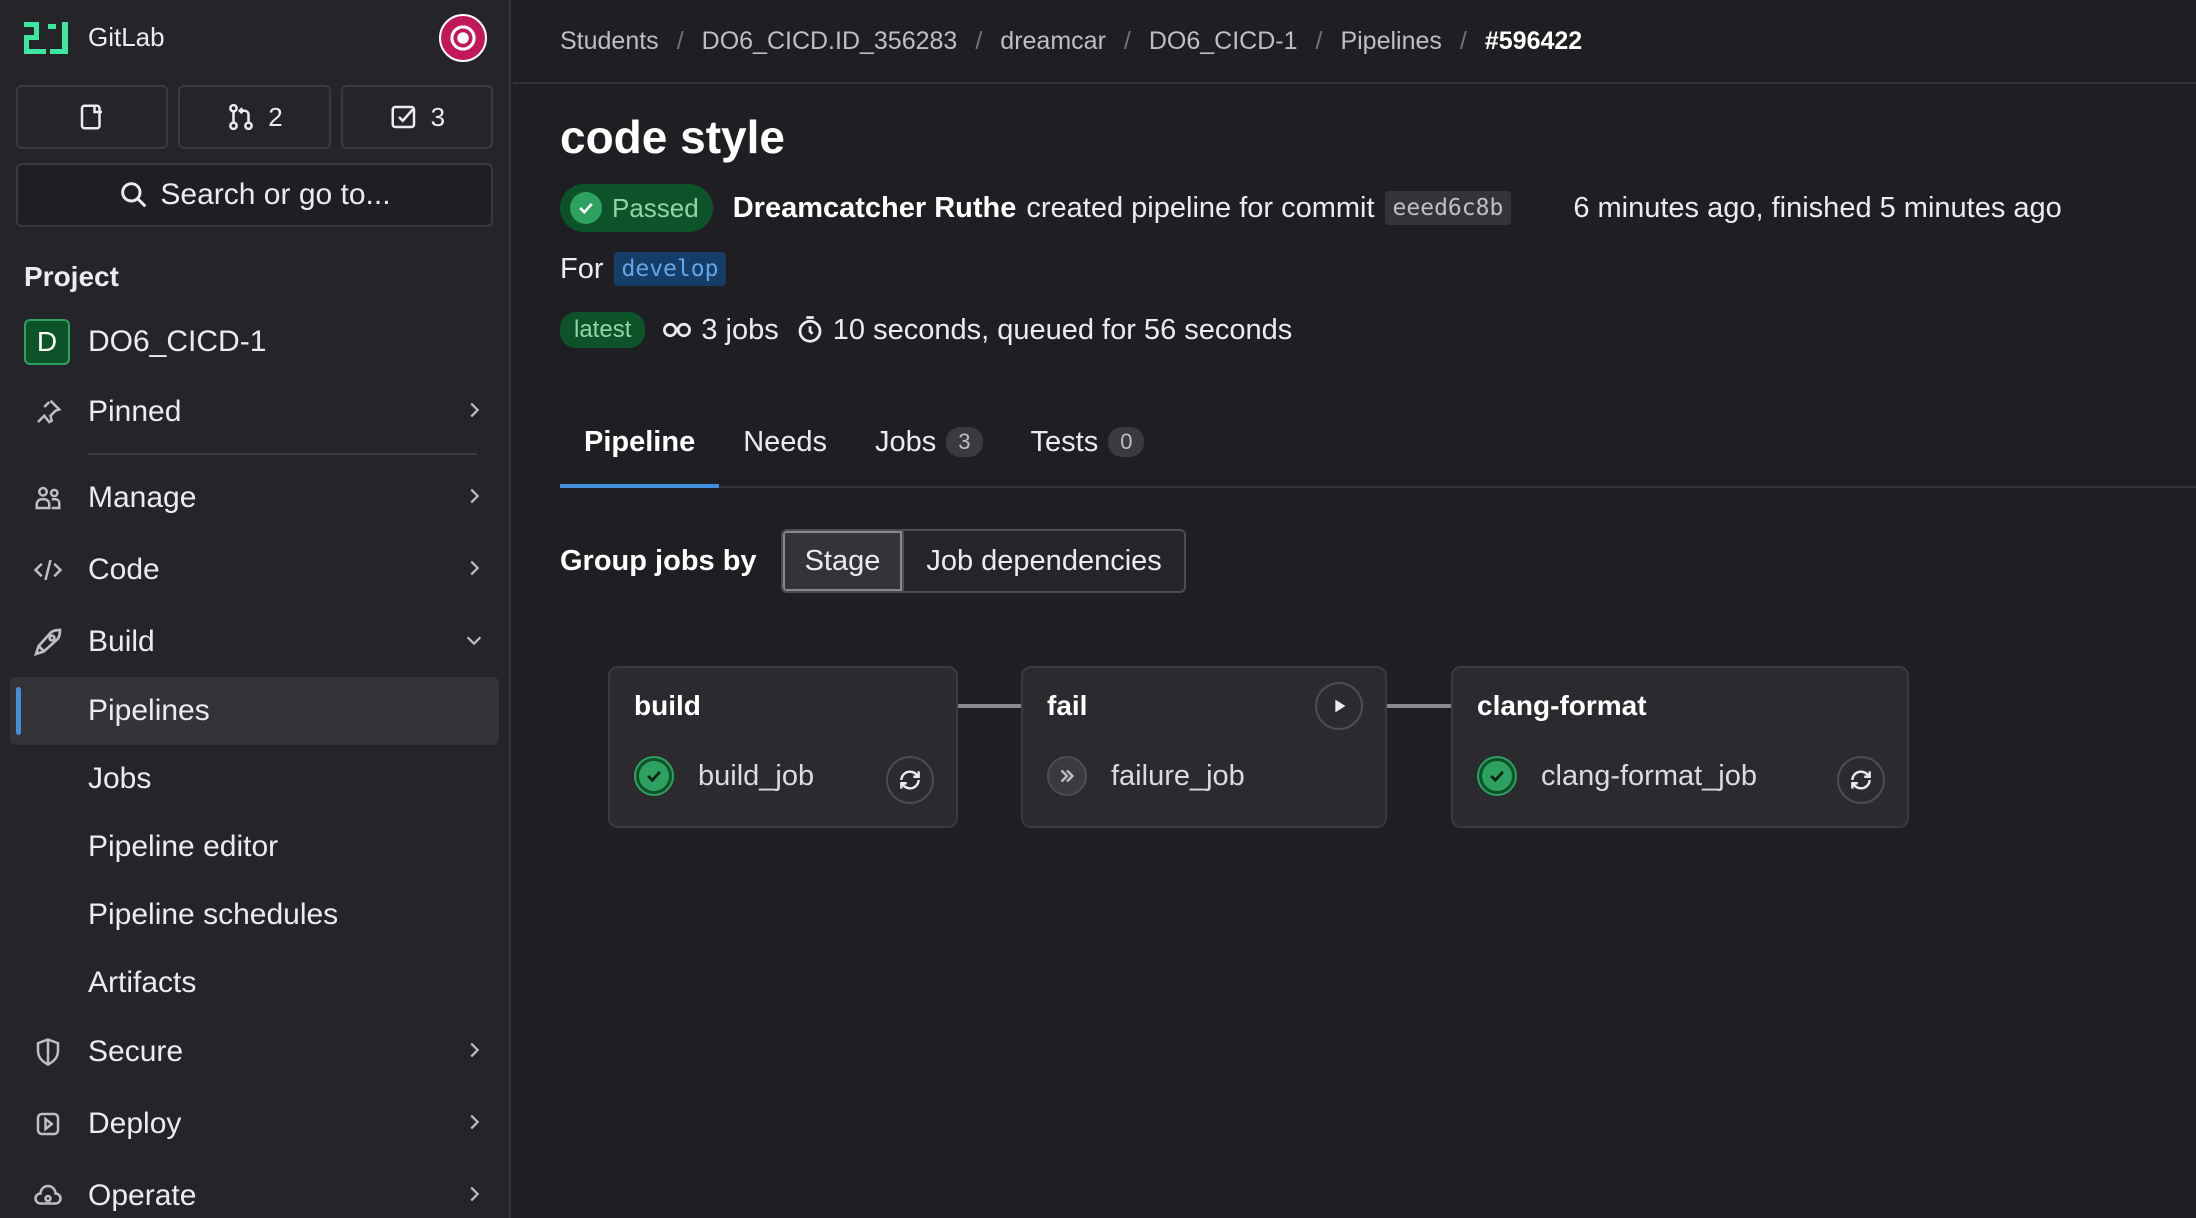 The width and height of the screenshot is (2196, 1218). What do you see at coordinates (254, 915) in the screenshot?
I see `sidebar-subitem-pipeline-schedules: Pipeline schedules` at bounding box center [254, 915].